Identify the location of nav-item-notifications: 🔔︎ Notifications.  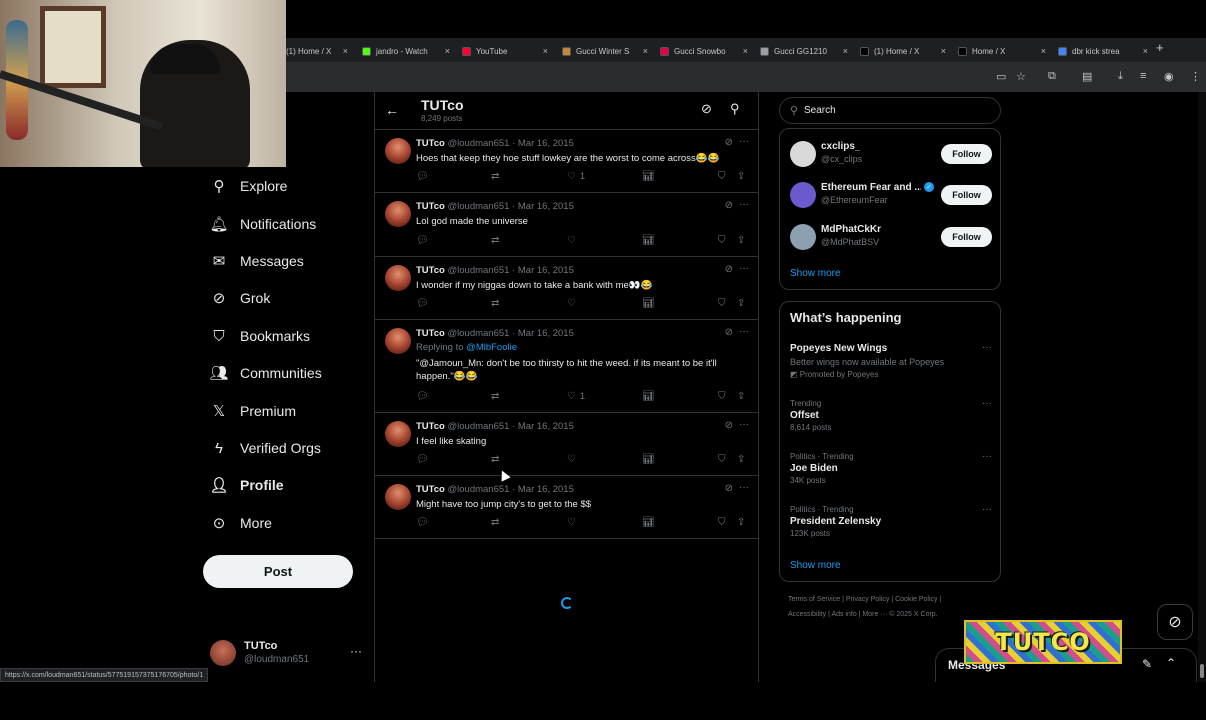
(262, 224).